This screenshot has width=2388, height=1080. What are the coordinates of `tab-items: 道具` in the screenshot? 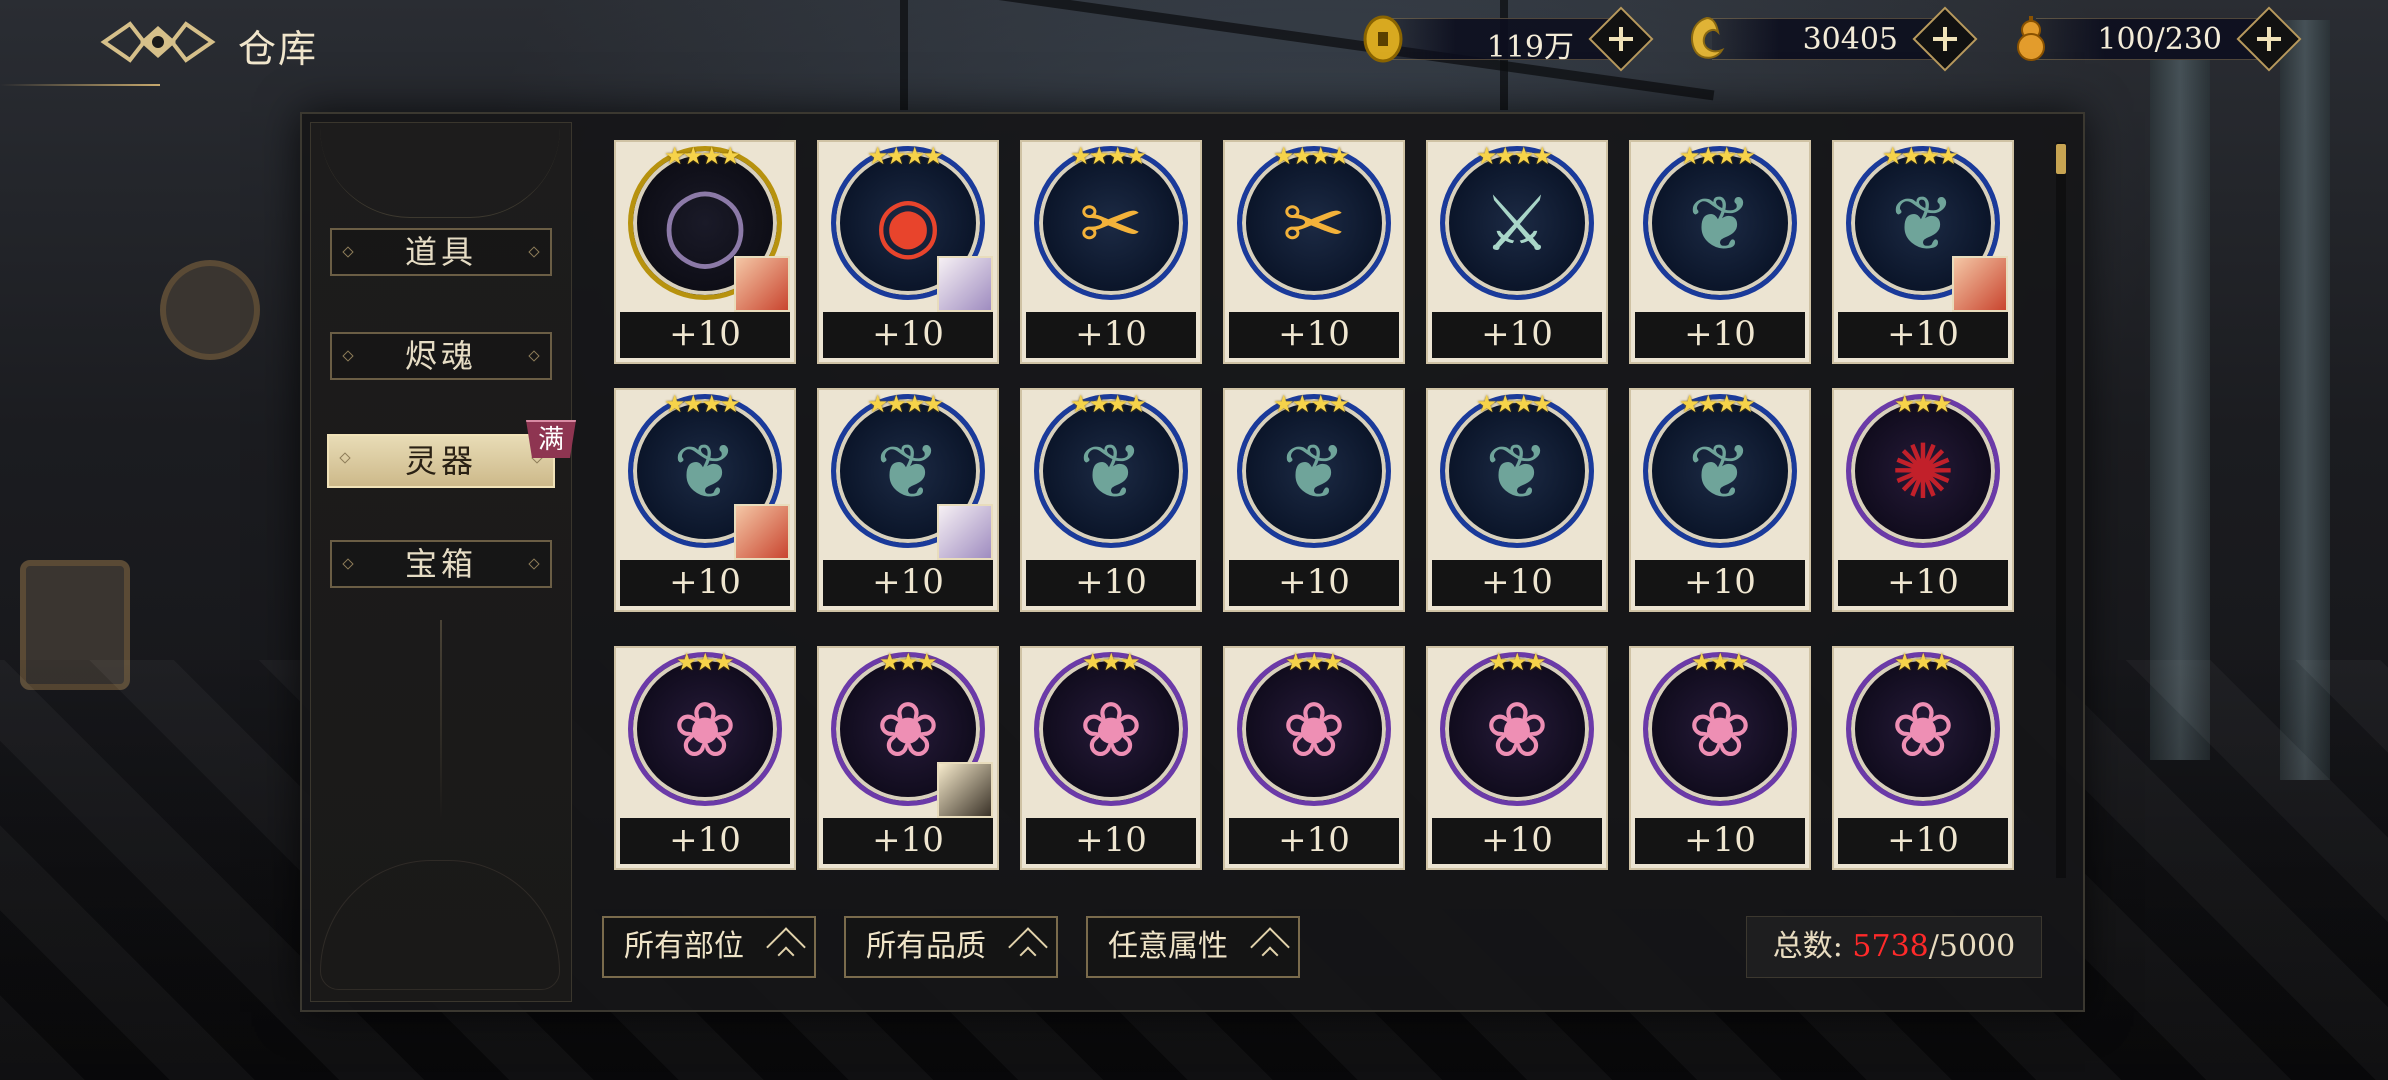 It's located at (441, 252).